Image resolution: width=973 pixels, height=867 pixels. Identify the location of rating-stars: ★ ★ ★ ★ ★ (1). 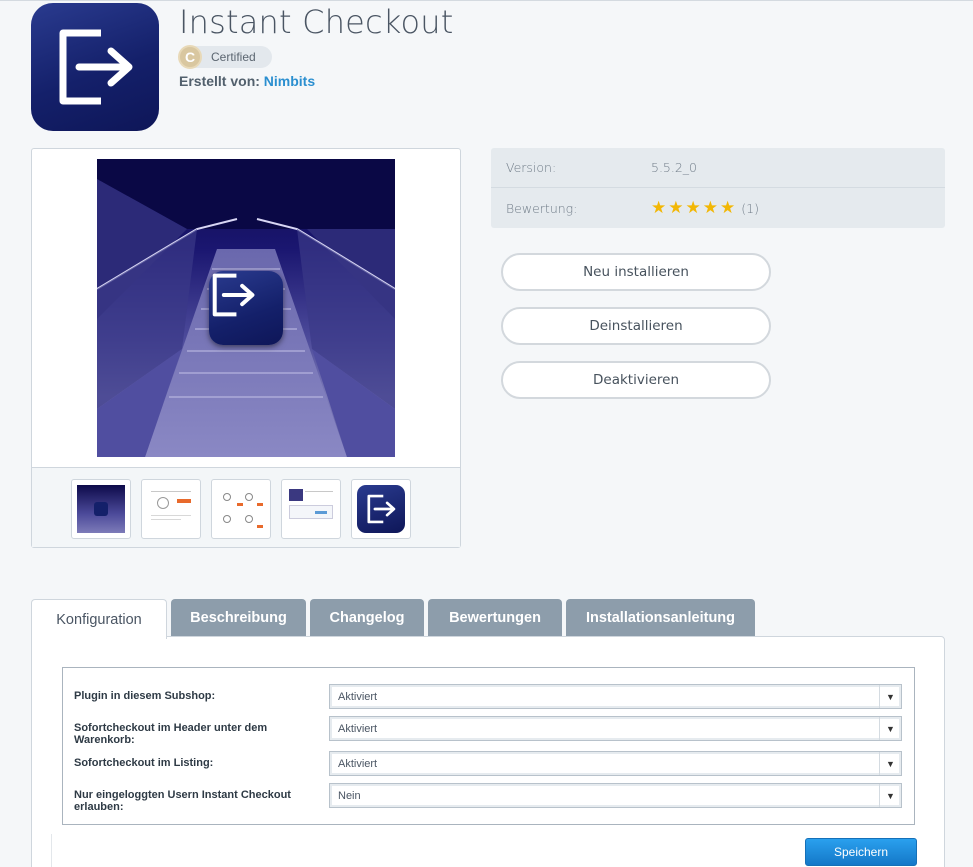
(705, 208).